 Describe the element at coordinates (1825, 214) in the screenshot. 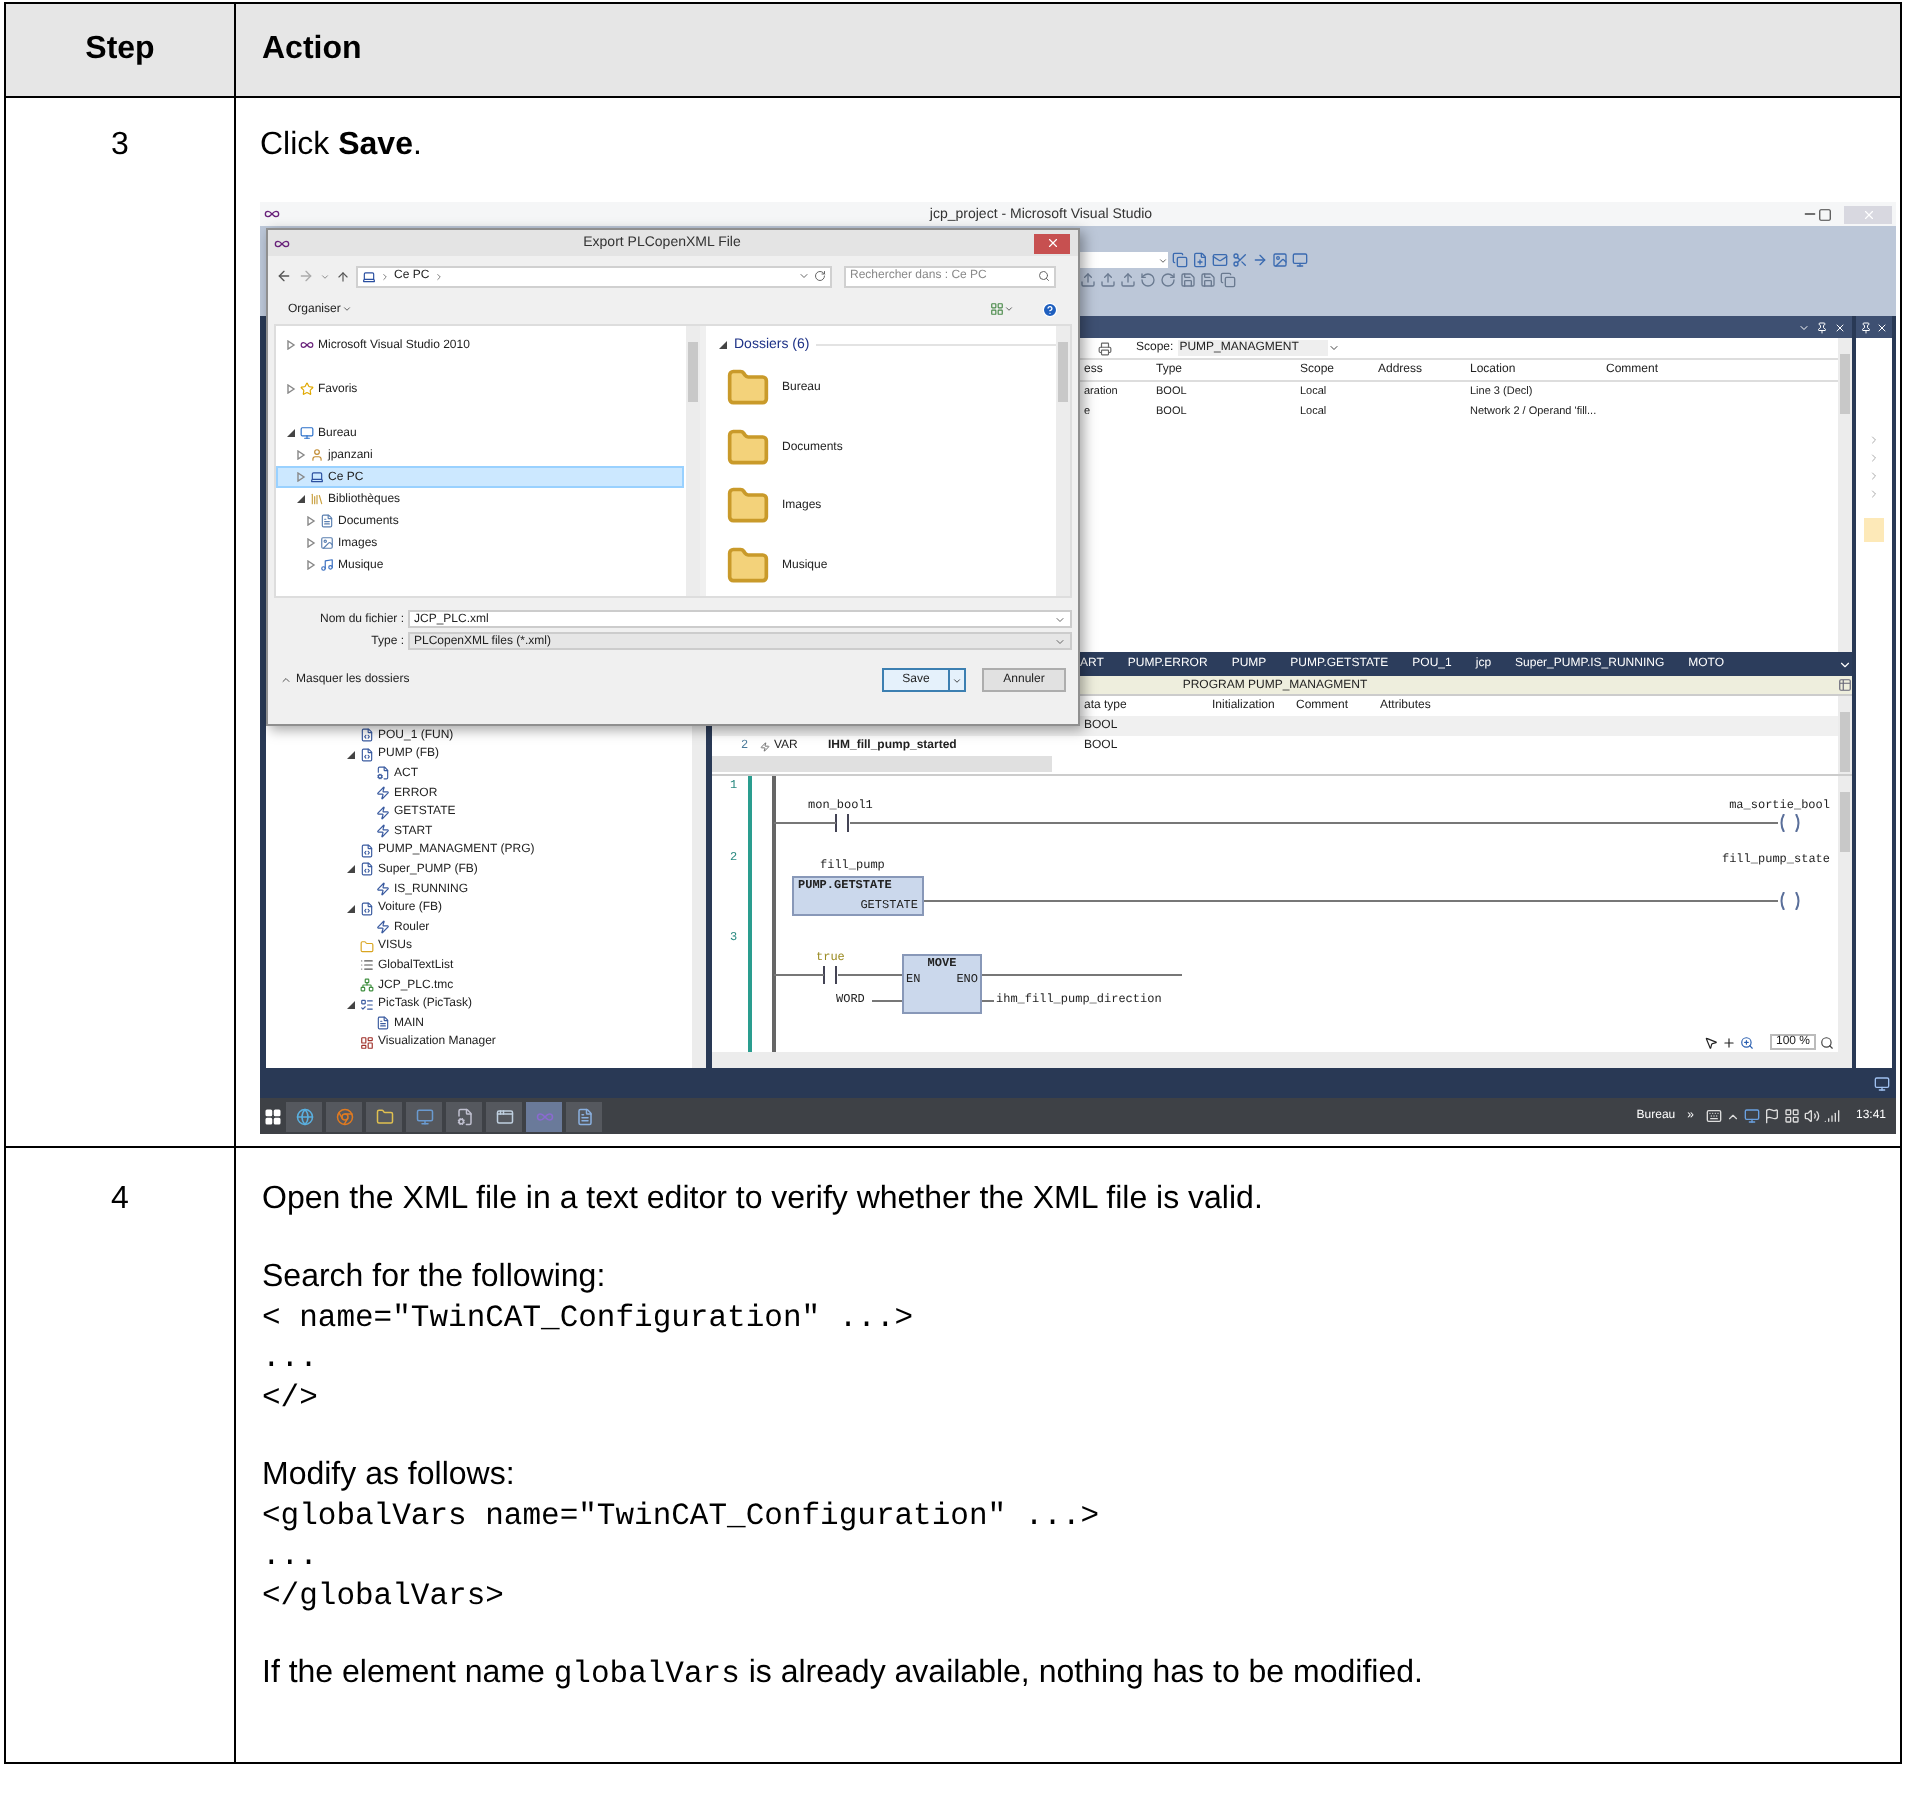

I see `maximize-icon` at that location.